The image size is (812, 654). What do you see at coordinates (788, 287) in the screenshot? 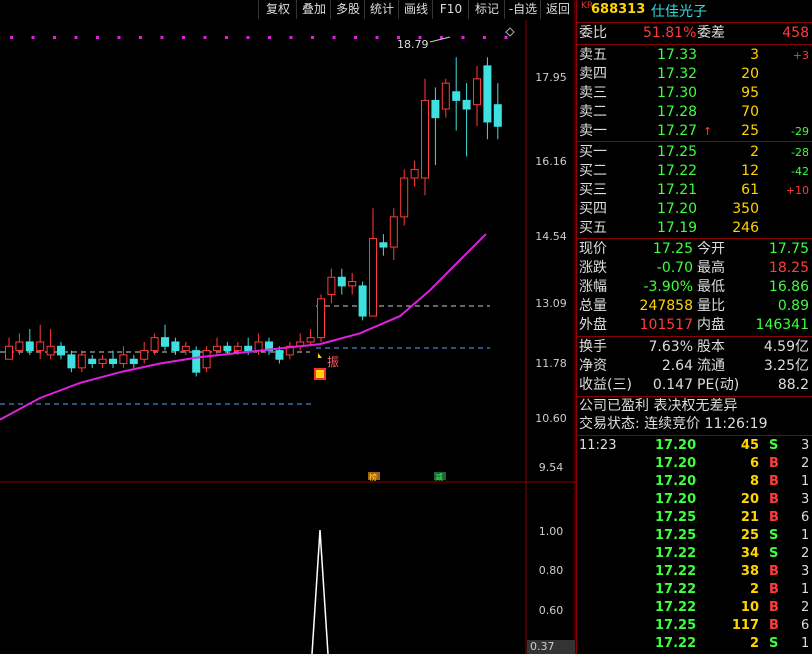
I see `stat-value: 16.86` at bounding box center [788, 287].